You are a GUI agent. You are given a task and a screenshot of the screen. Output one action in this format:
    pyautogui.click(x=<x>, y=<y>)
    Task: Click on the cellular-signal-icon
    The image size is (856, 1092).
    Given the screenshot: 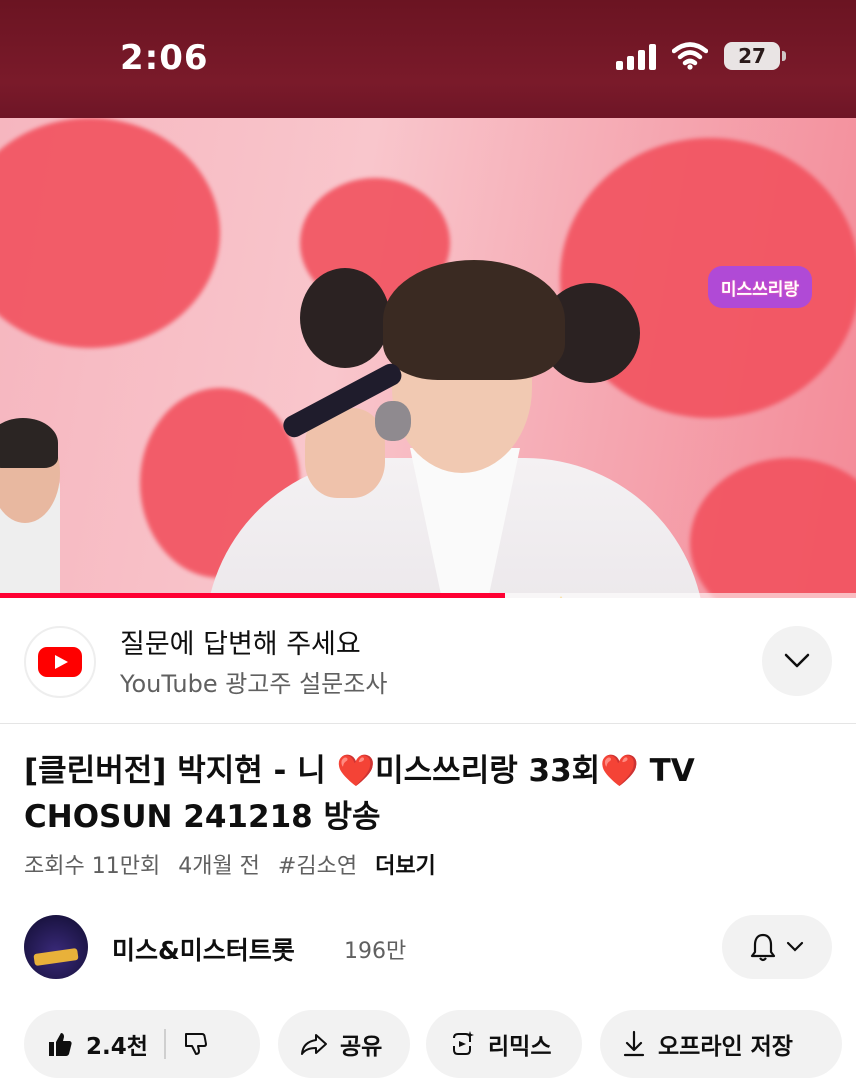 What is the action you would take?
    pyautogui.click(x=636, y=56)
    